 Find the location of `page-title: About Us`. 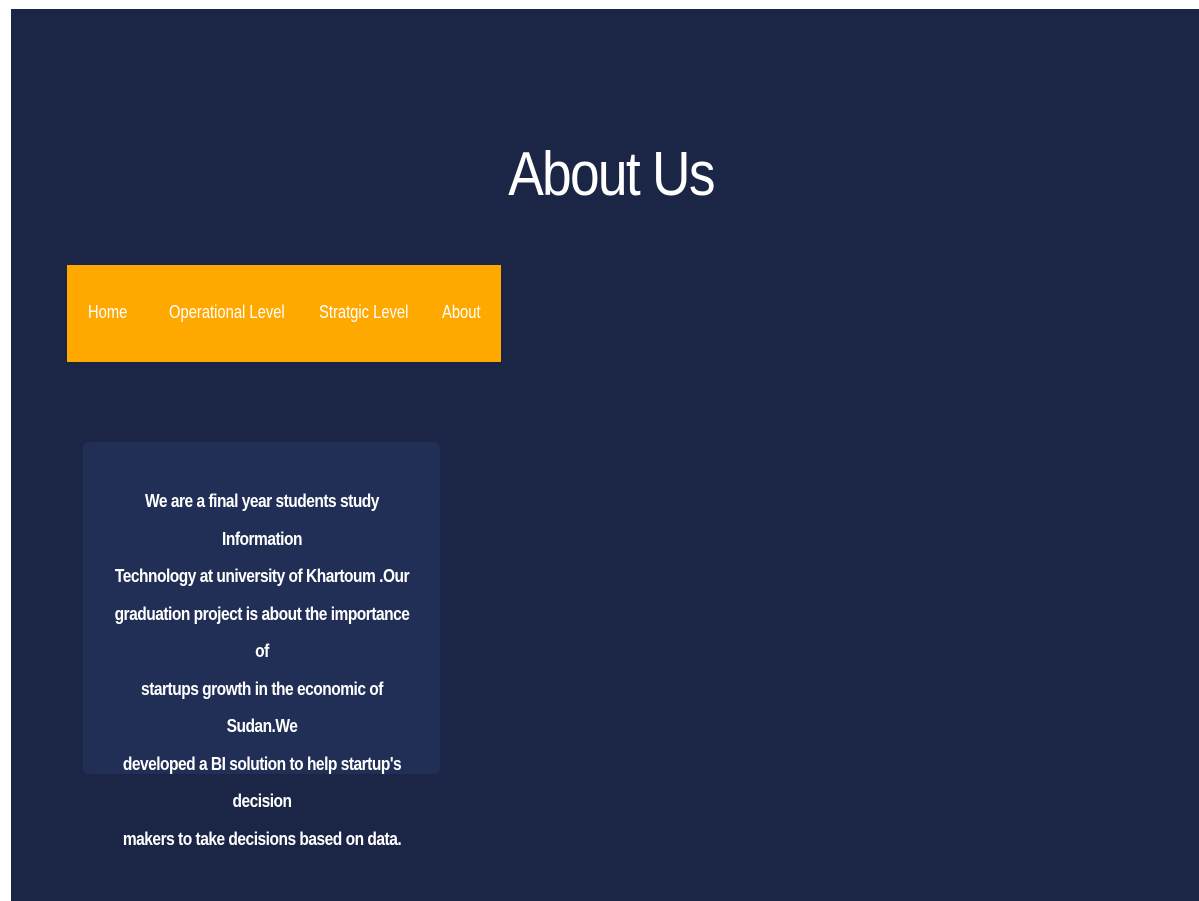

page-title: About Us is located at coordinates (611, 174).